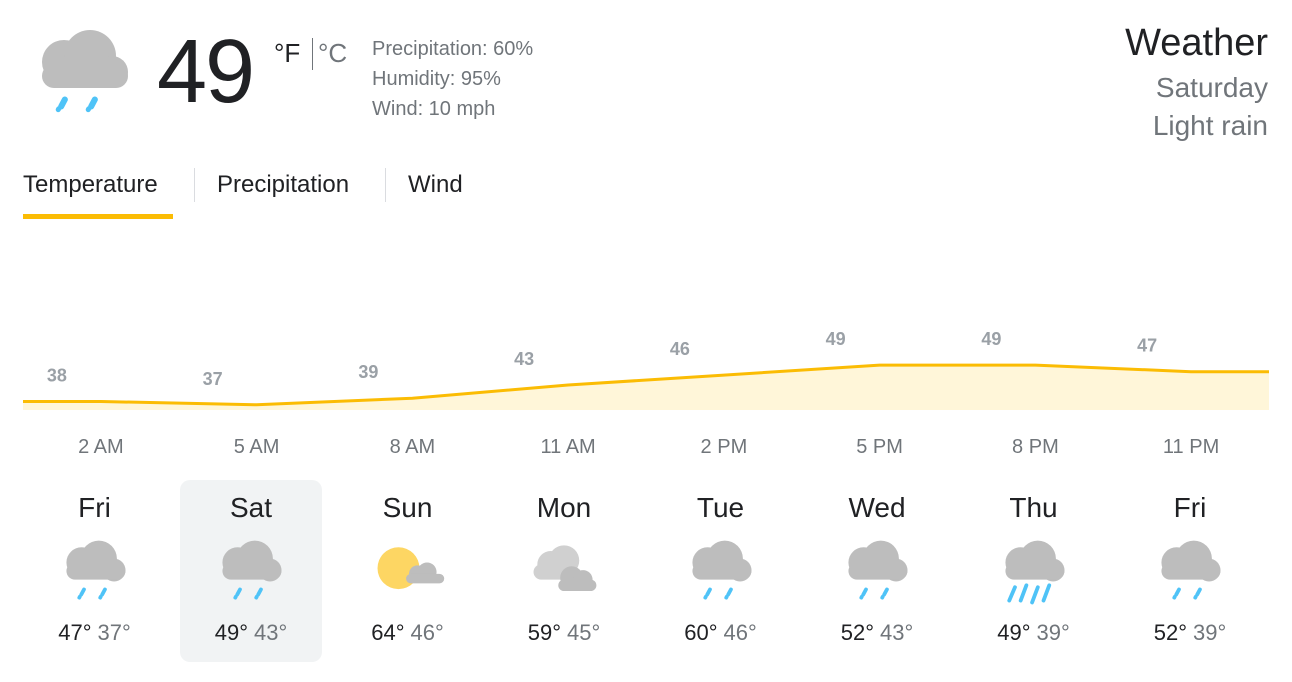 Image resolution: width=1292 pixels, height=682 pixels. I want to click on day-name: Tue, so click(720, 507).